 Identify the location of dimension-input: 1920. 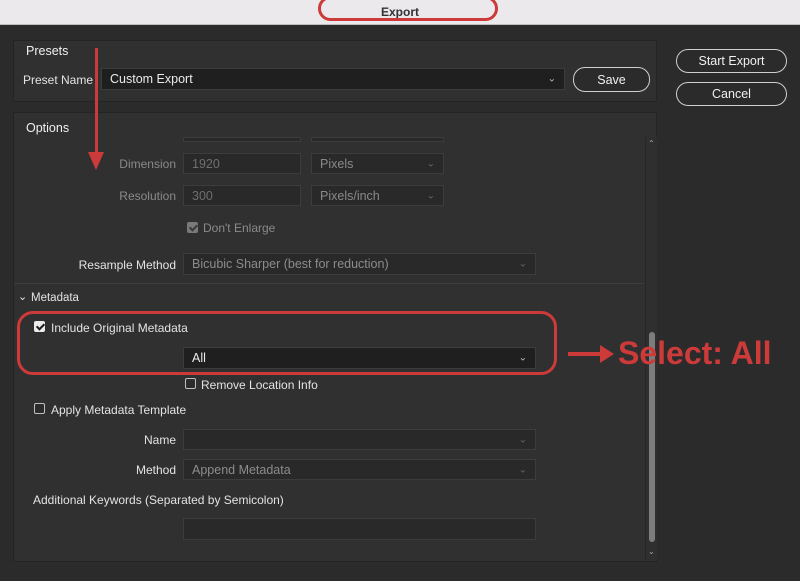
(242, 163).